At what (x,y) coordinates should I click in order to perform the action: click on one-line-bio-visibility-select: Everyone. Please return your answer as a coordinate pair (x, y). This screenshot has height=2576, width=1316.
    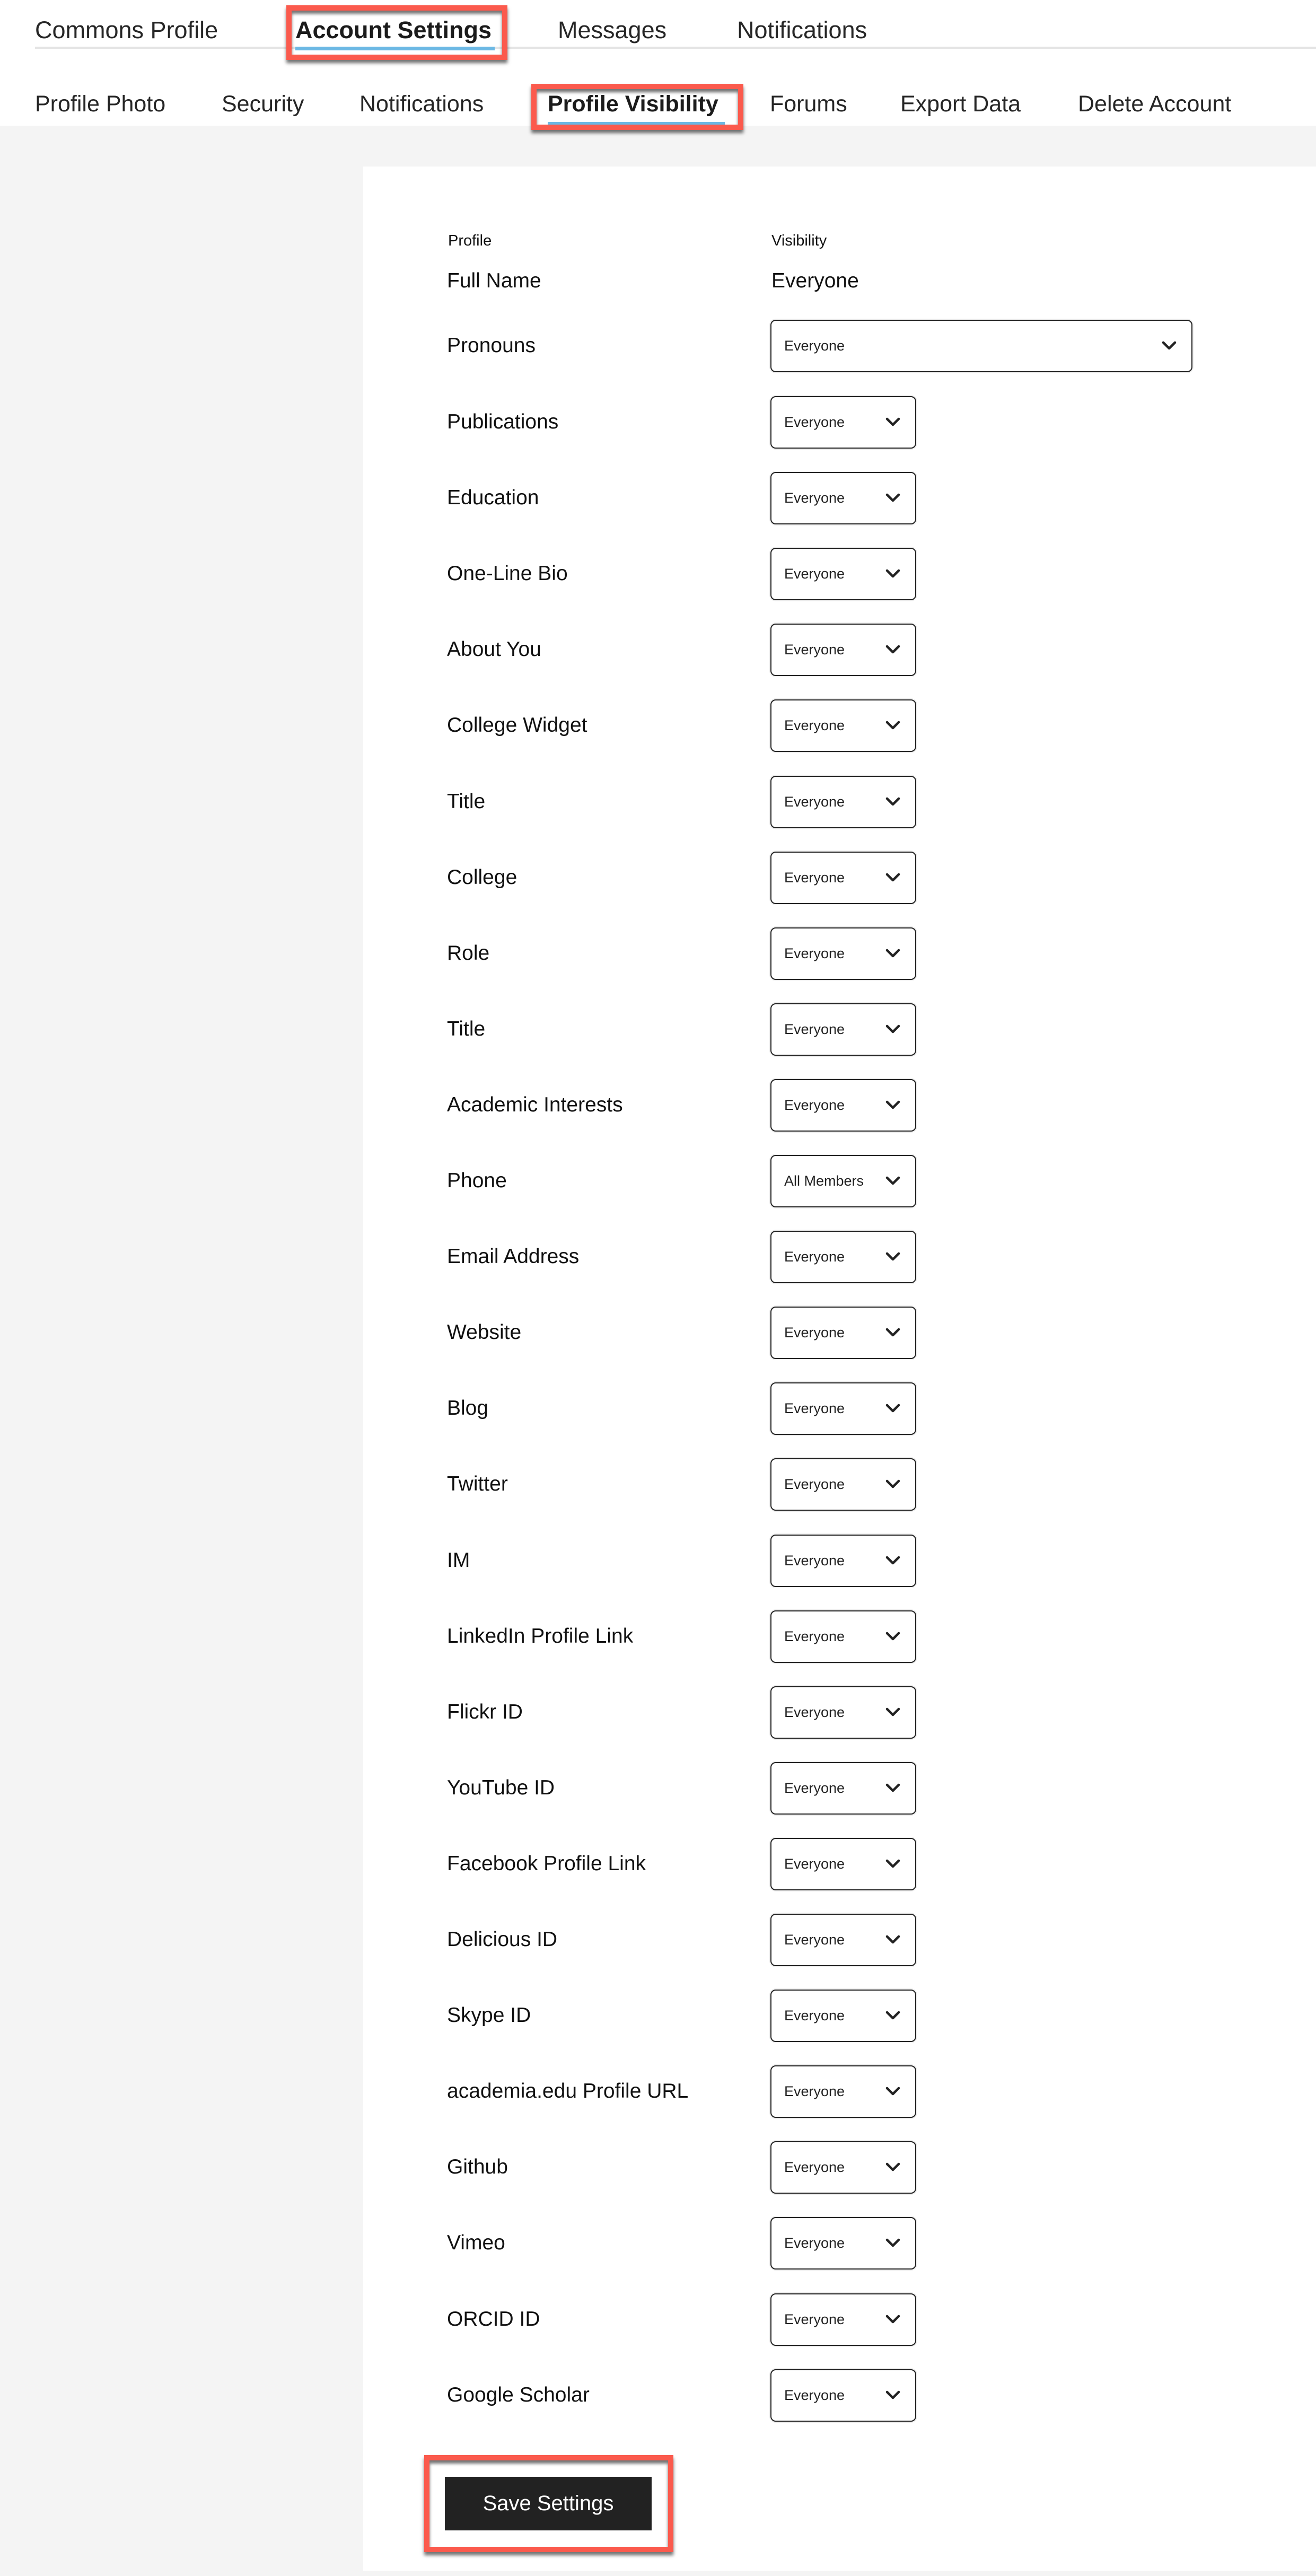
    Looking at the image, I should click on (843, 574).